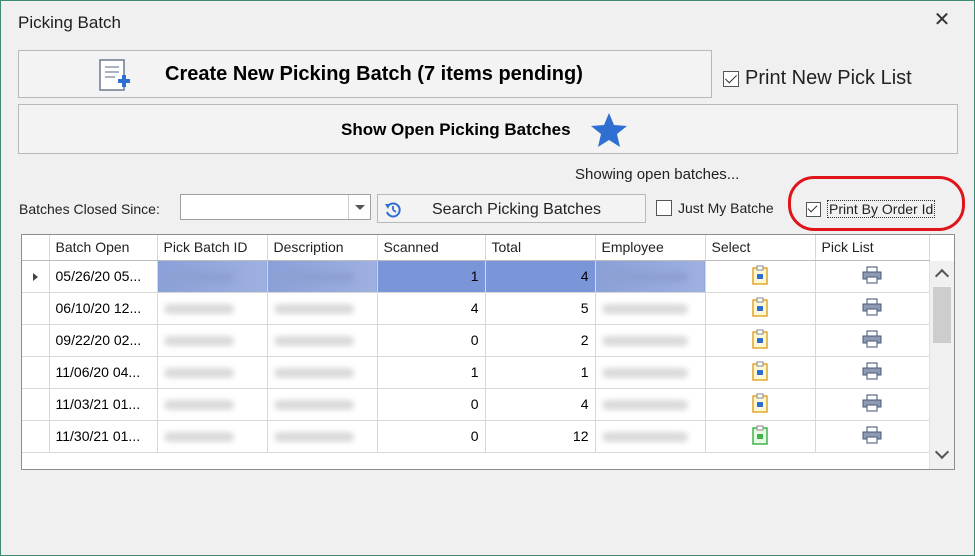 The height and width of the screenshot is (556, 975). I want to click on col-header-total: Total, so click(540, 248).